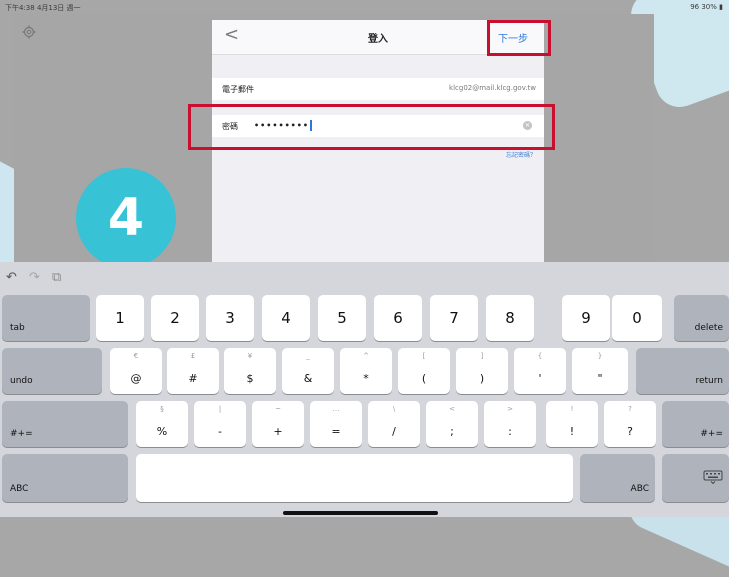 The height and width of the screenshot is (577, 729). What do you see at coordinates (360, 513) in the screenshot?
I see `home-indicator` at bounding box center [360, 513].